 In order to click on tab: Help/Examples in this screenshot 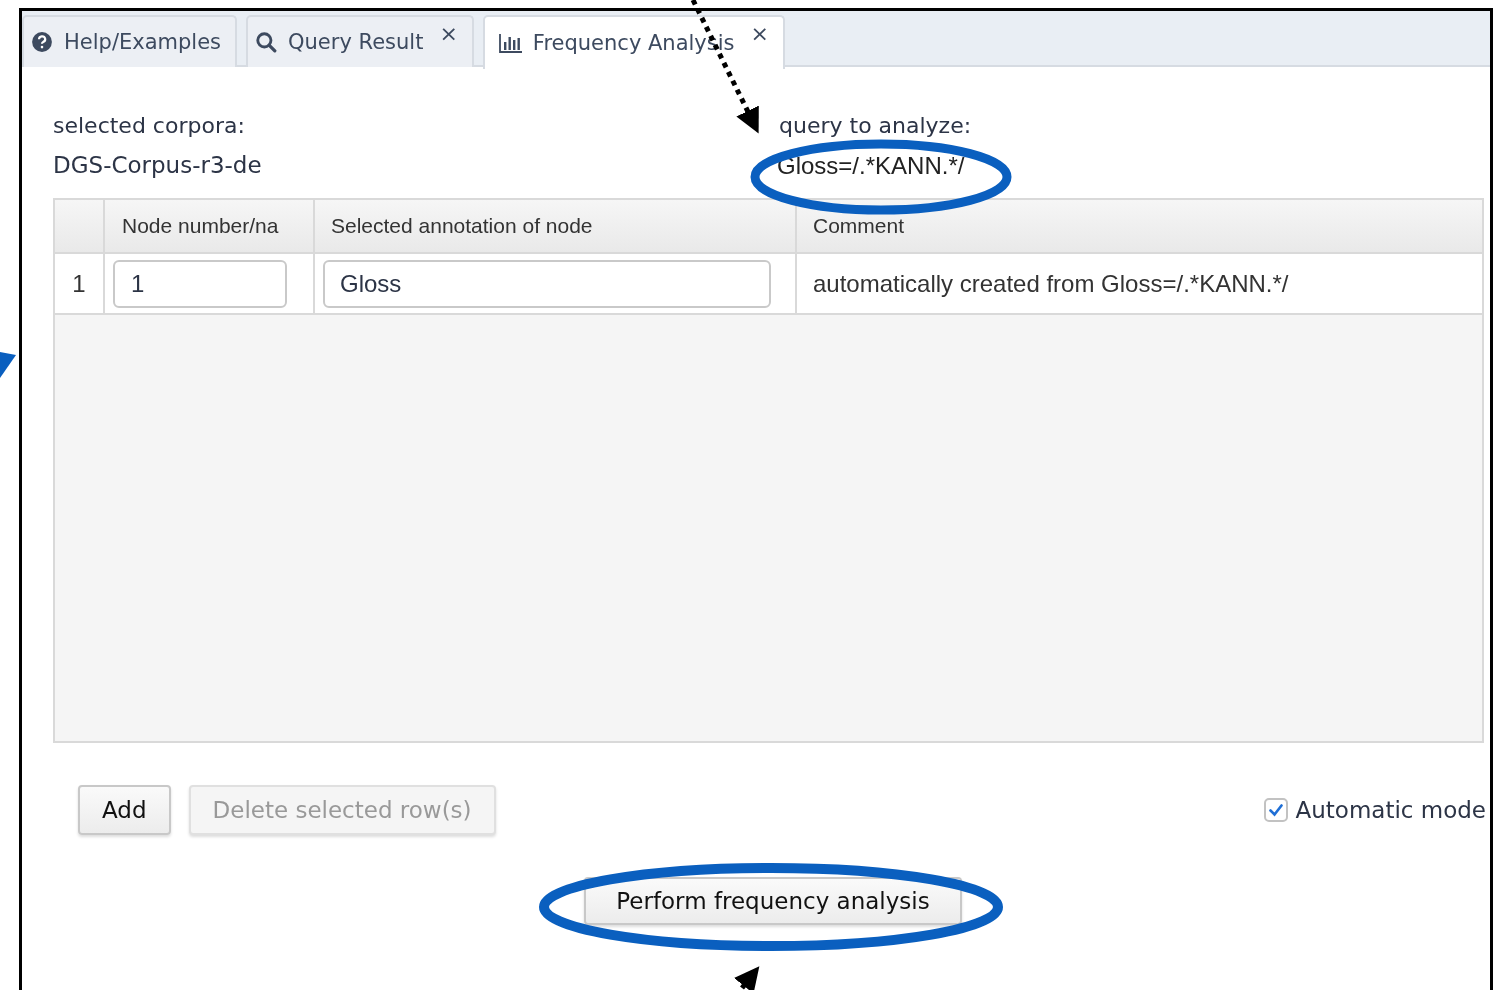, I will do `click(129, 41)`.